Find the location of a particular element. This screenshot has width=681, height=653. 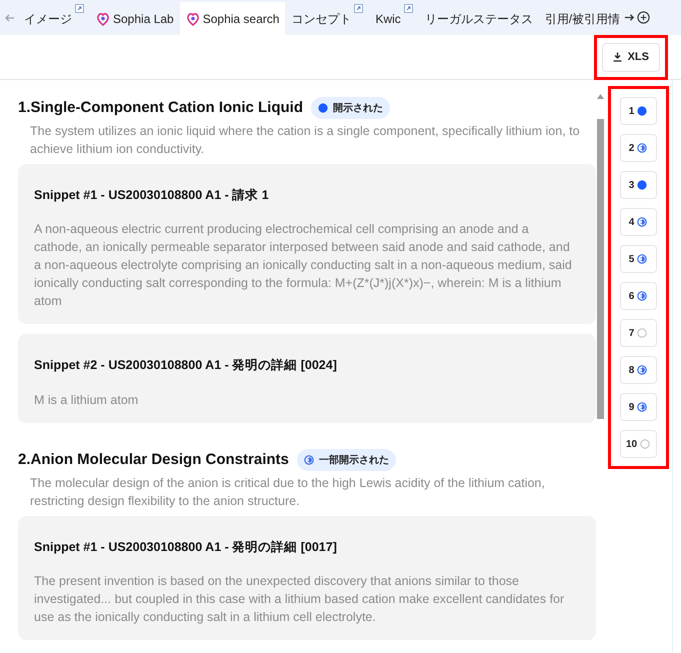

section-nav-button: 10 is located at coordinates (638, 444).